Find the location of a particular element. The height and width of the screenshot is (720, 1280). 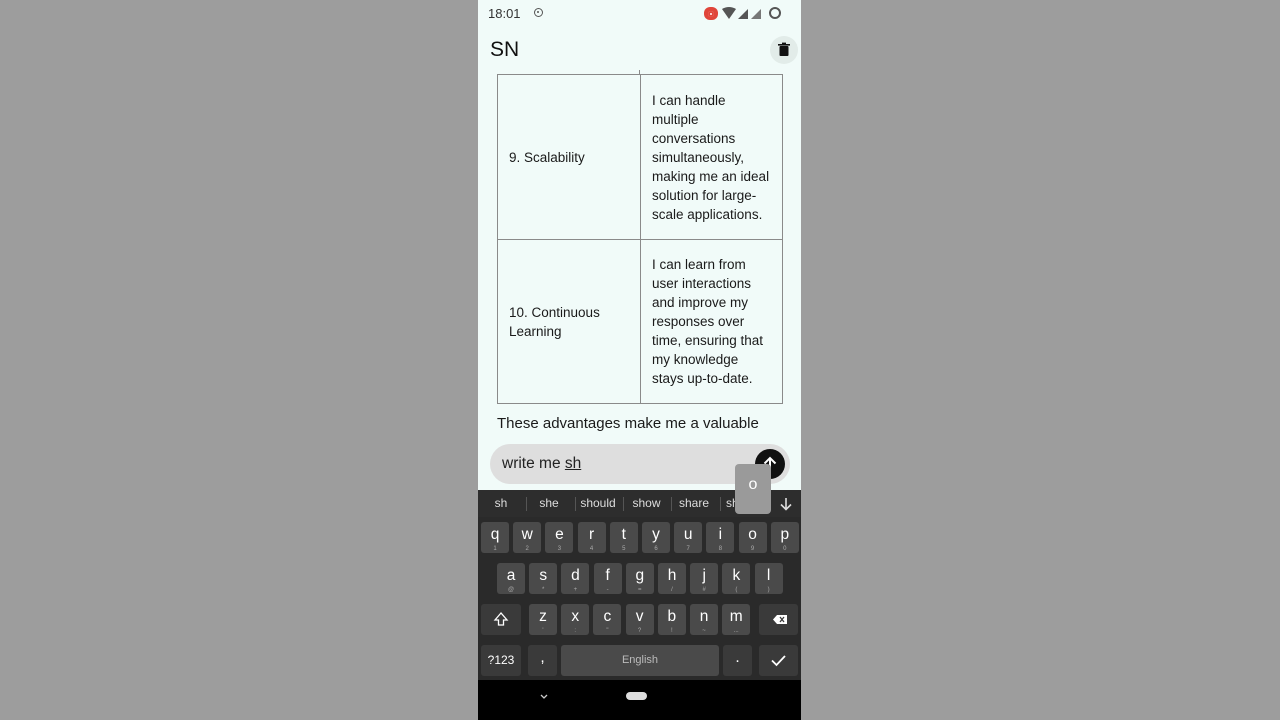

backspace-key is located at coordinates (778, 619).